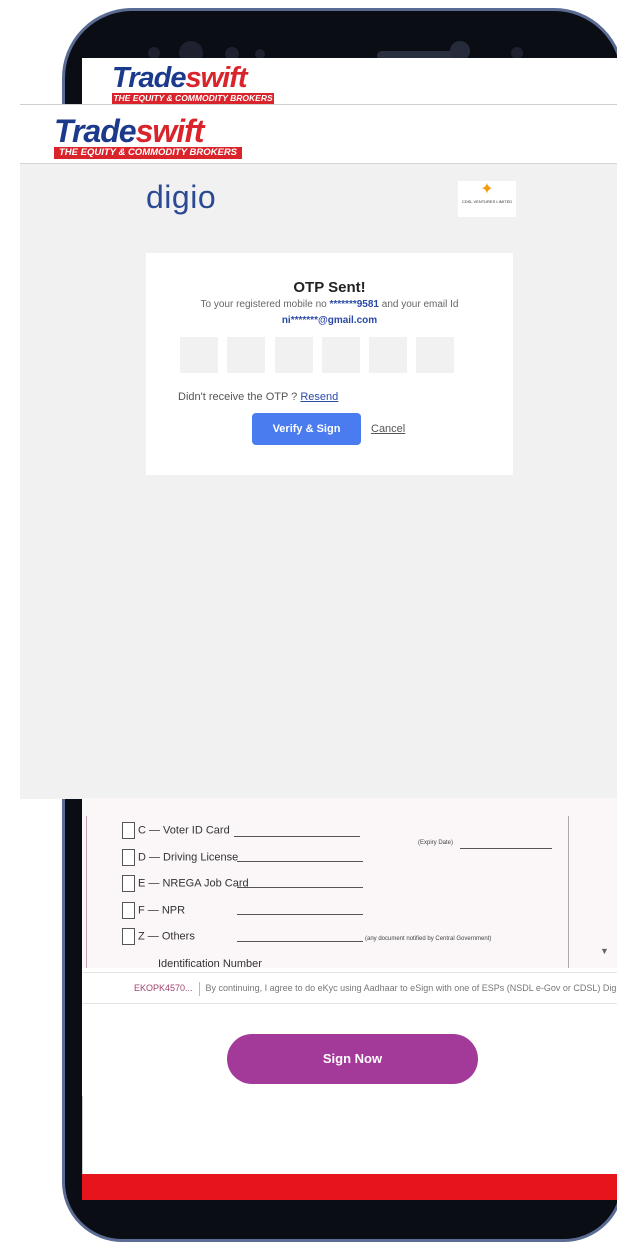 The width and height of the screenshot is (617, 1245). Describe the element at coordinates (354, 304) in the screenshot. I see `masked-mobile: *******9581` at that location.